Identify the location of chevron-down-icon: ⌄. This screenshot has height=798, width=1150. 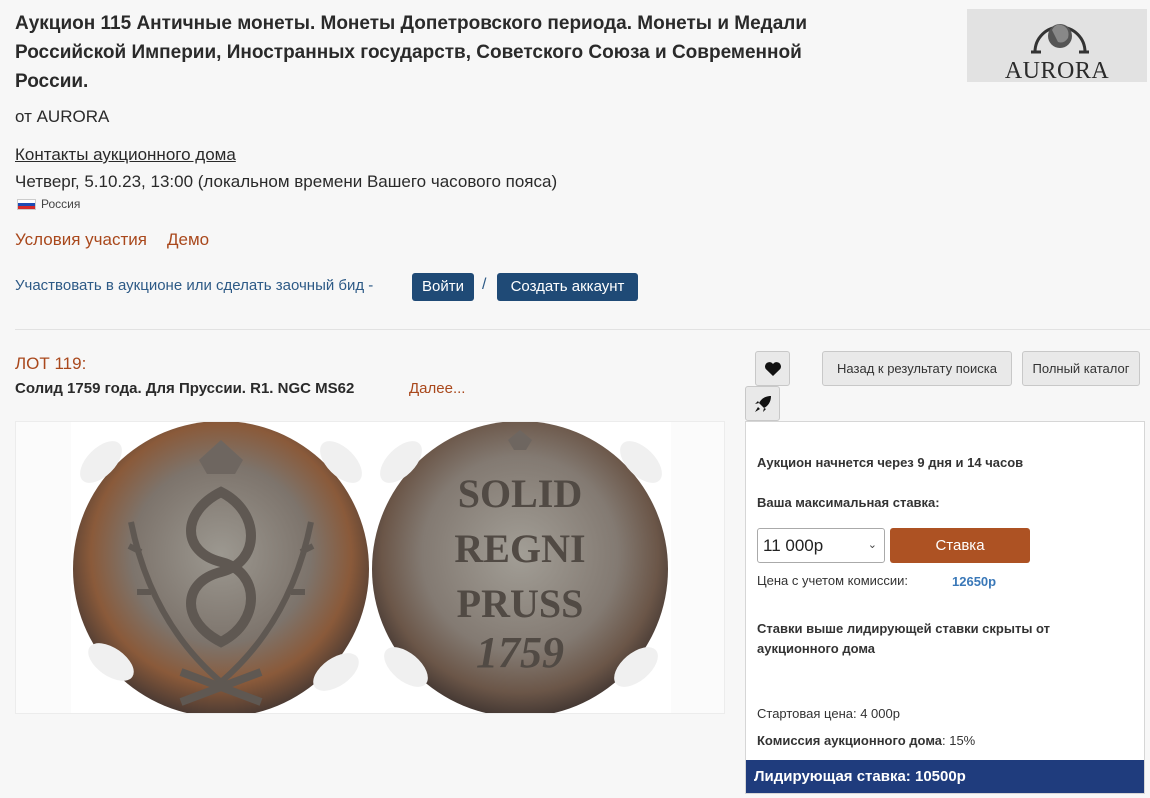
(872, 545).